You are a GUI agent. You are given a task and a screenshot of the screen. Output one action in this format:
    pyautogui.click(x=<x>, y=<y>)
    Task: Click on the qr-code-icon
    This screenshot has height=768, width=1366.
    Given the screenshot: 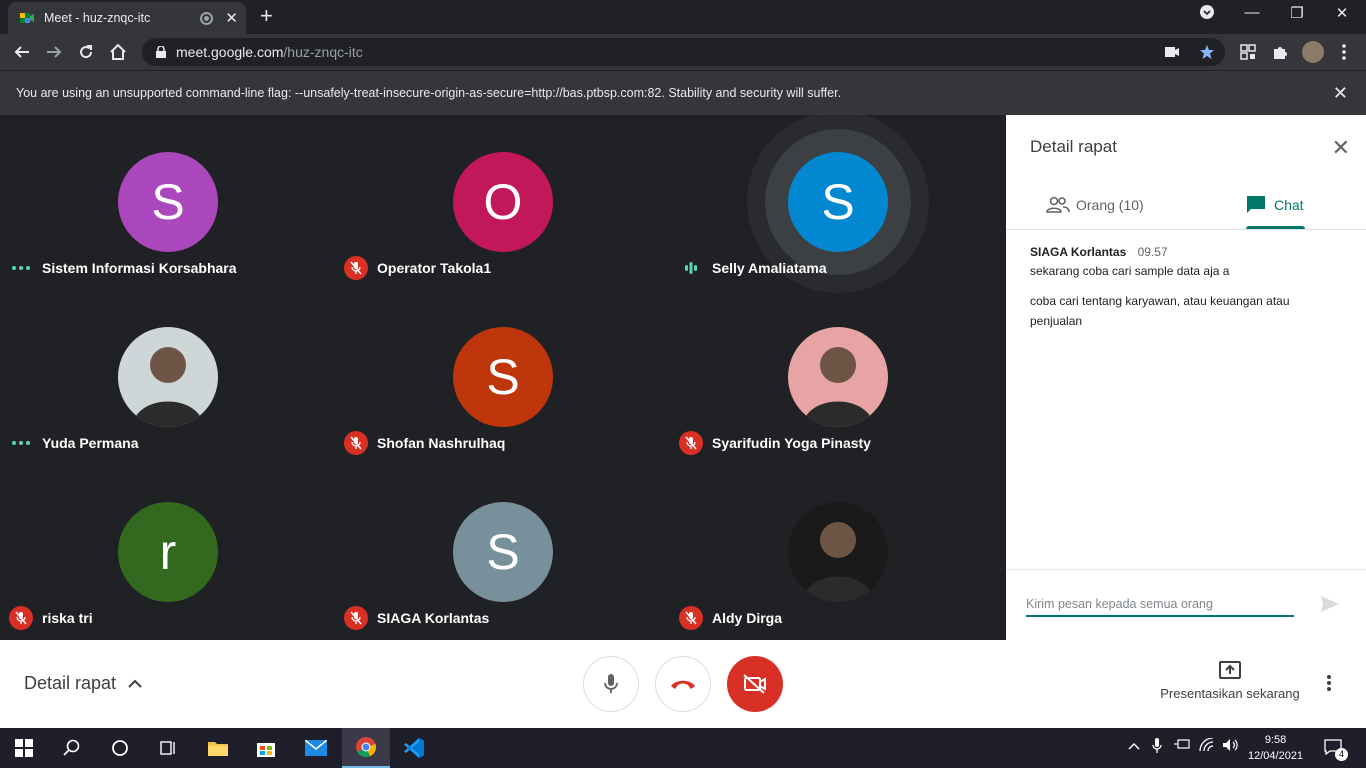 What is the action you would take?
    pyautogui.click(x=1248, y=52)
    